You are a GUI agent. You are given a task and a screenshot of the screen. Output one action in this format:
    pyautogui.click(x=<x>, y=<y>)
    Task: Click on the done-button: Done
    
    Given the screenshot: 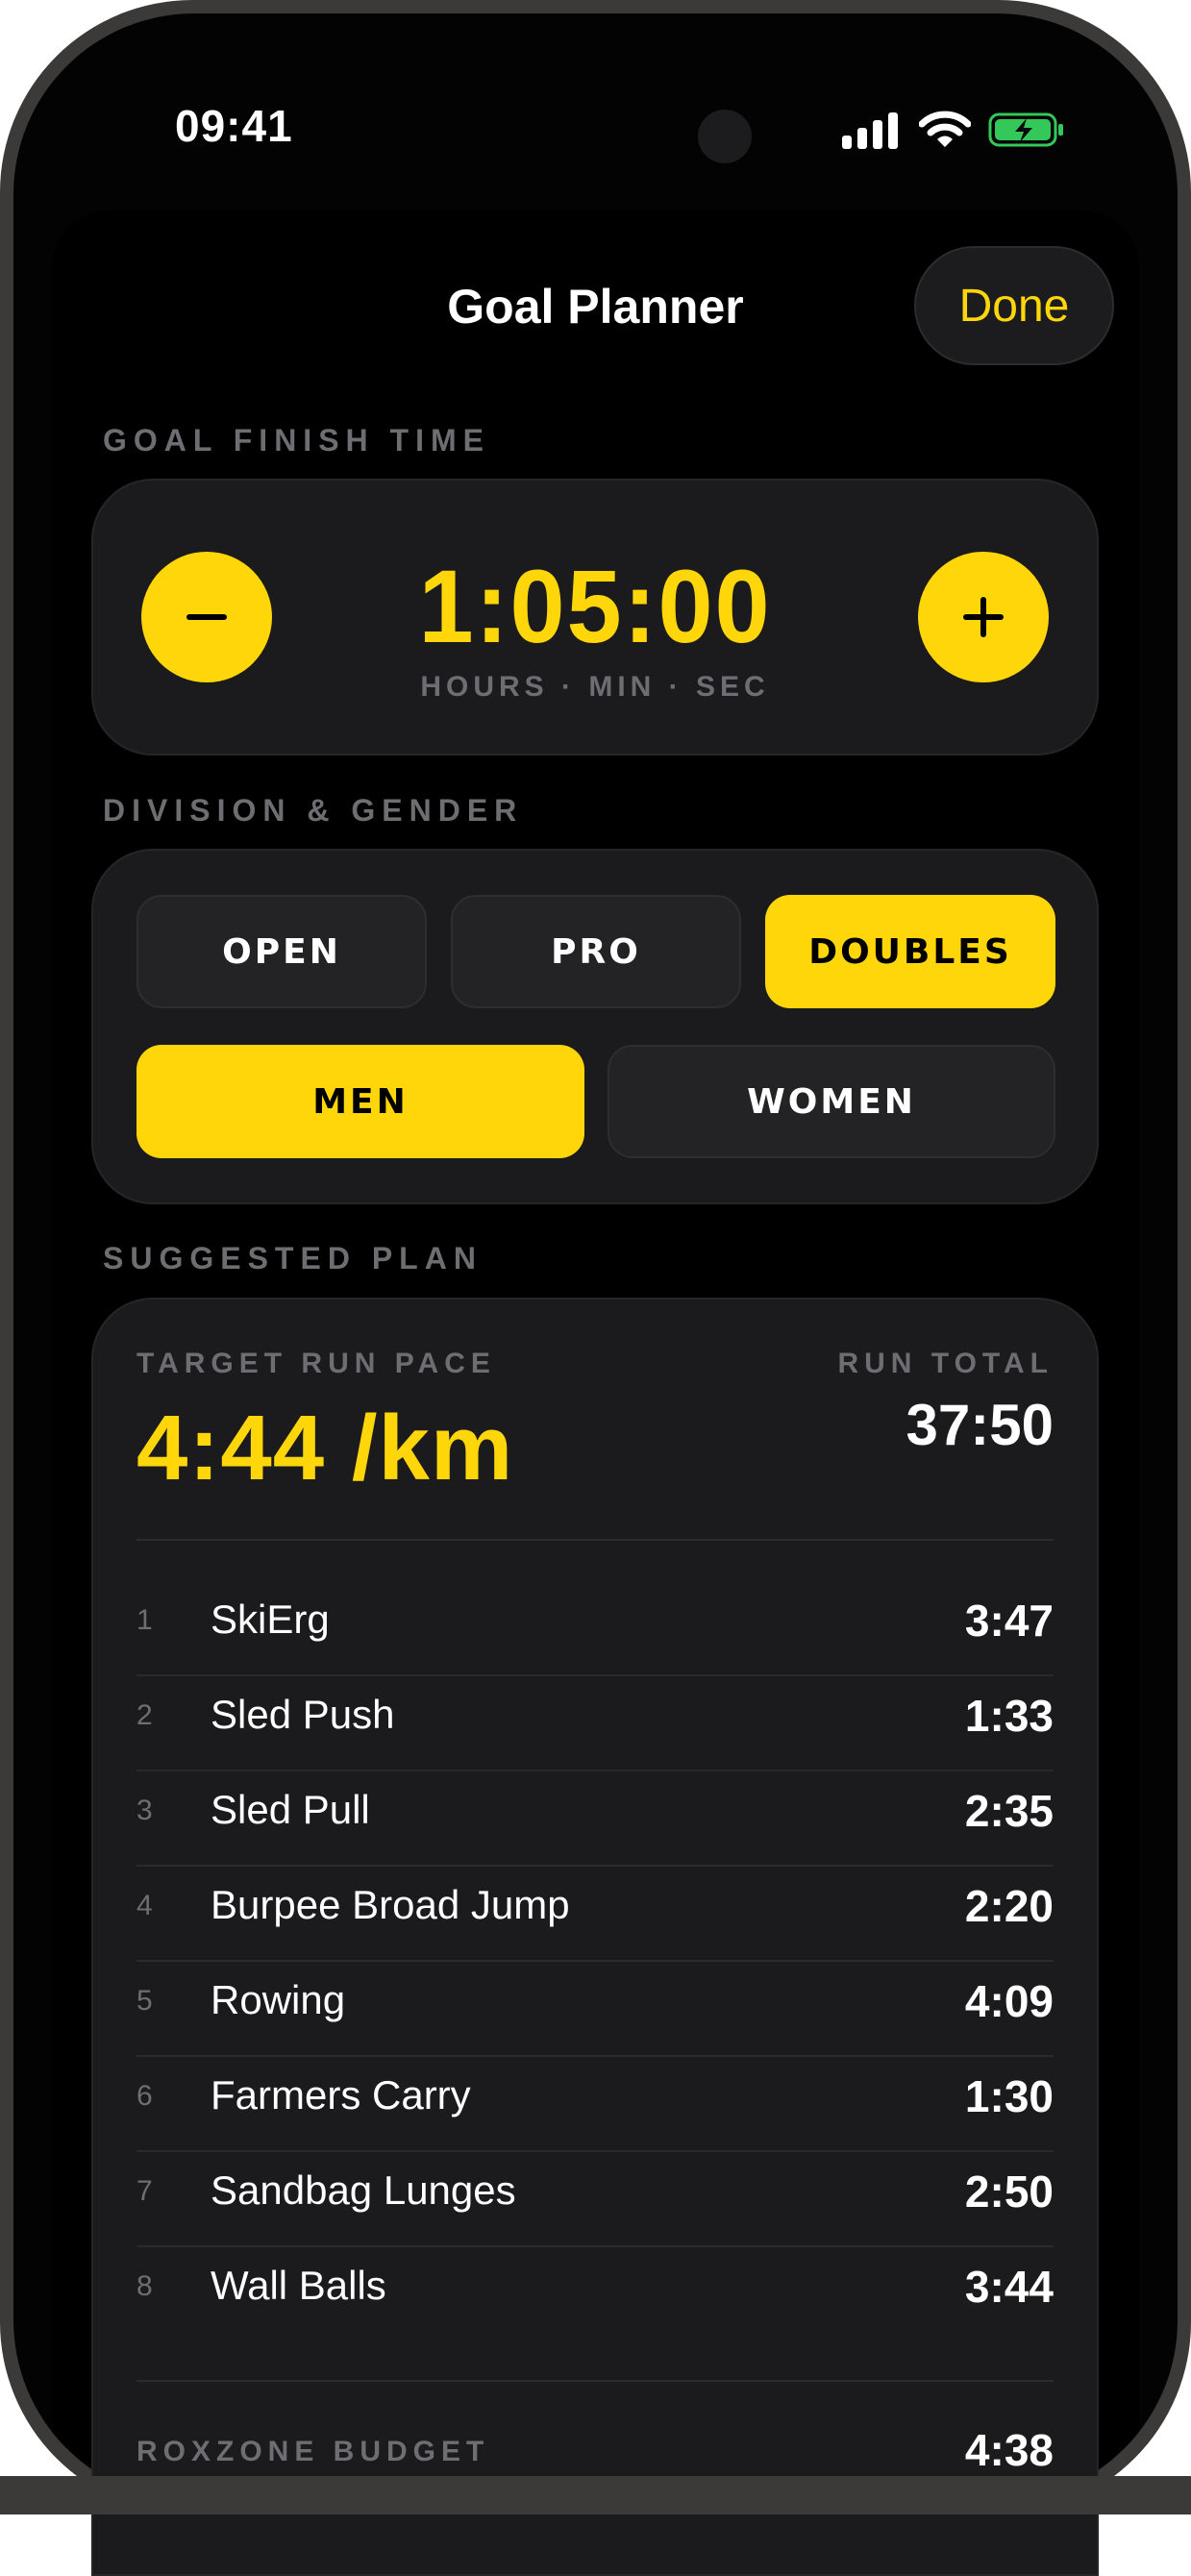 What is the action you would take?
    pyautogui.click(x=1014, y=306)
    